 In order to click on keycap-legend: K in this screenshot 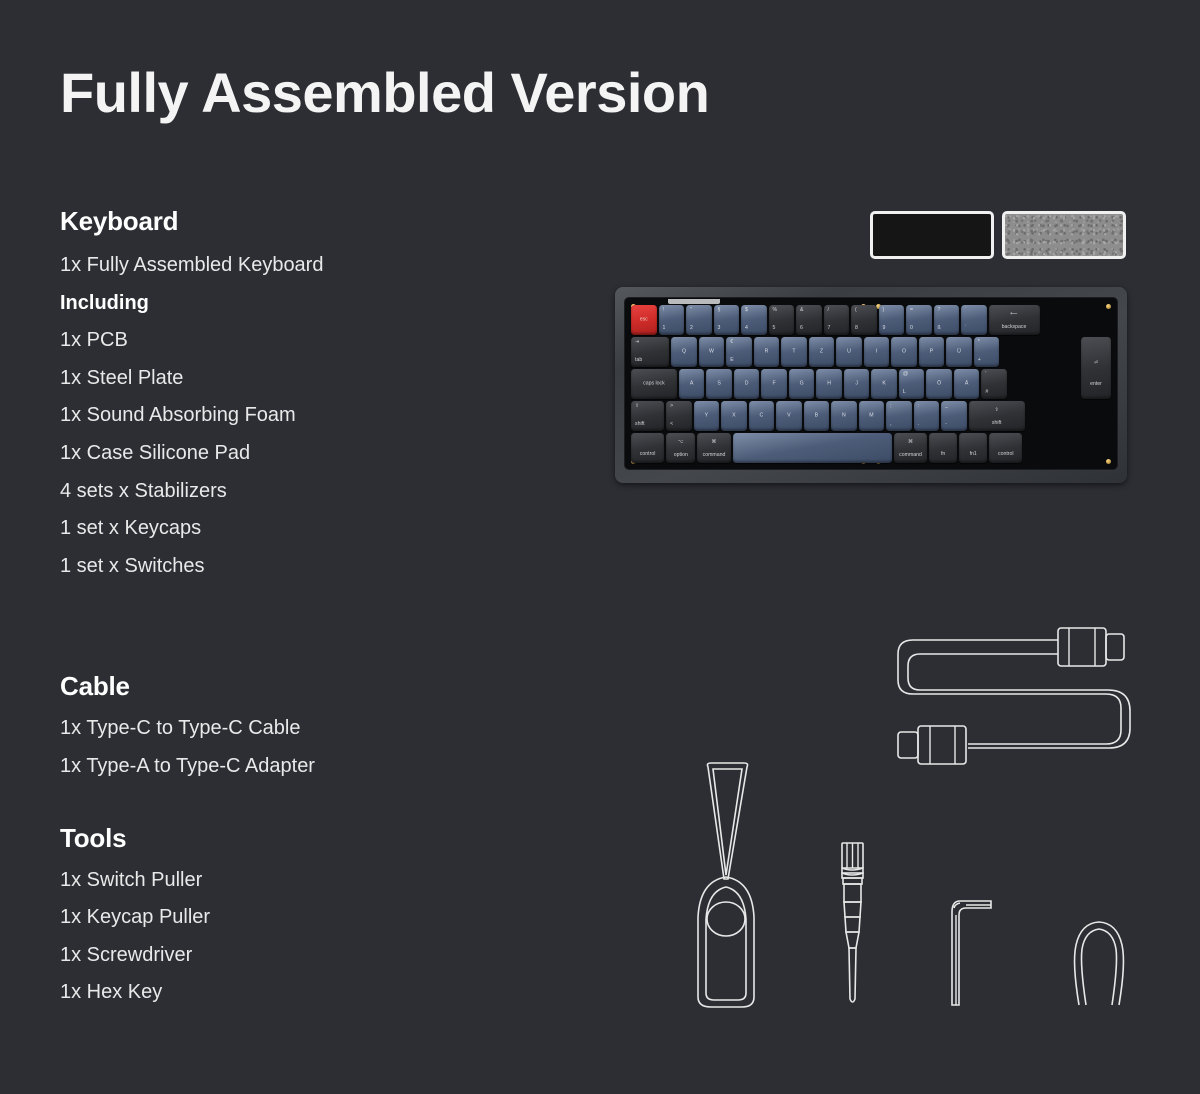, I will do `click(884, 383)`.